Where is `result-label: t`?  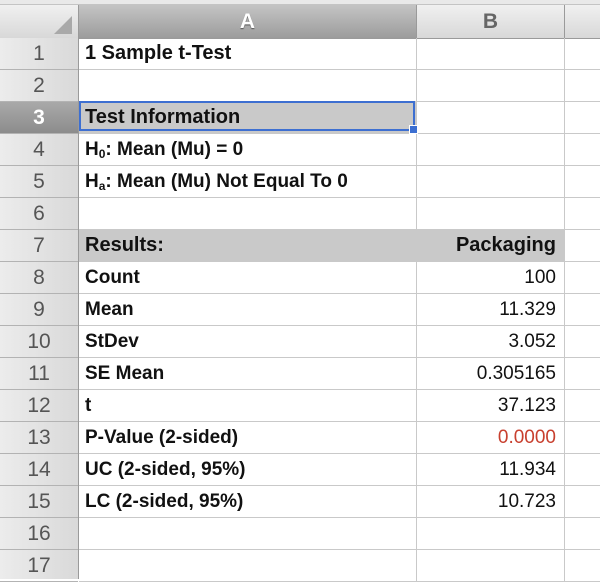 result-label: t is located at coordinates (248, 405).